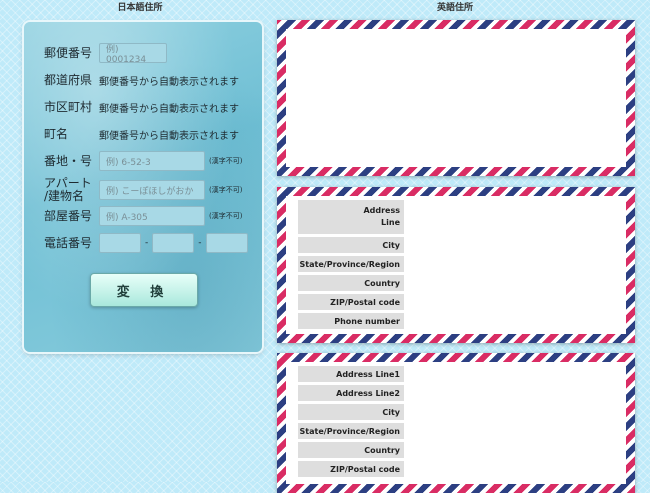  Describe the element at coordinates (381, 217) in the screenshot. I see `address-line-label: Address Line` at that location.